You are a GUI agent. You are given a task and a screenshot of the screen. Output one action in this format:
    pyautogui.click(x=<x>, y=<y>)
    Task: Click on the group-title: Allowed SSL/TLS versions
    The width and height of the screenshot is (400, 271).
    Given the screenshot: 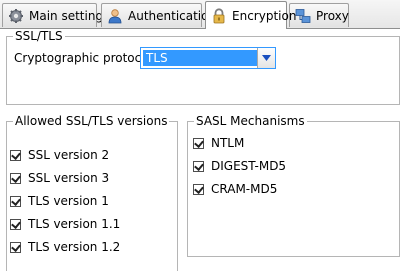 What is the action you would take?
    pyautogui.click(x=91, y=121)
    